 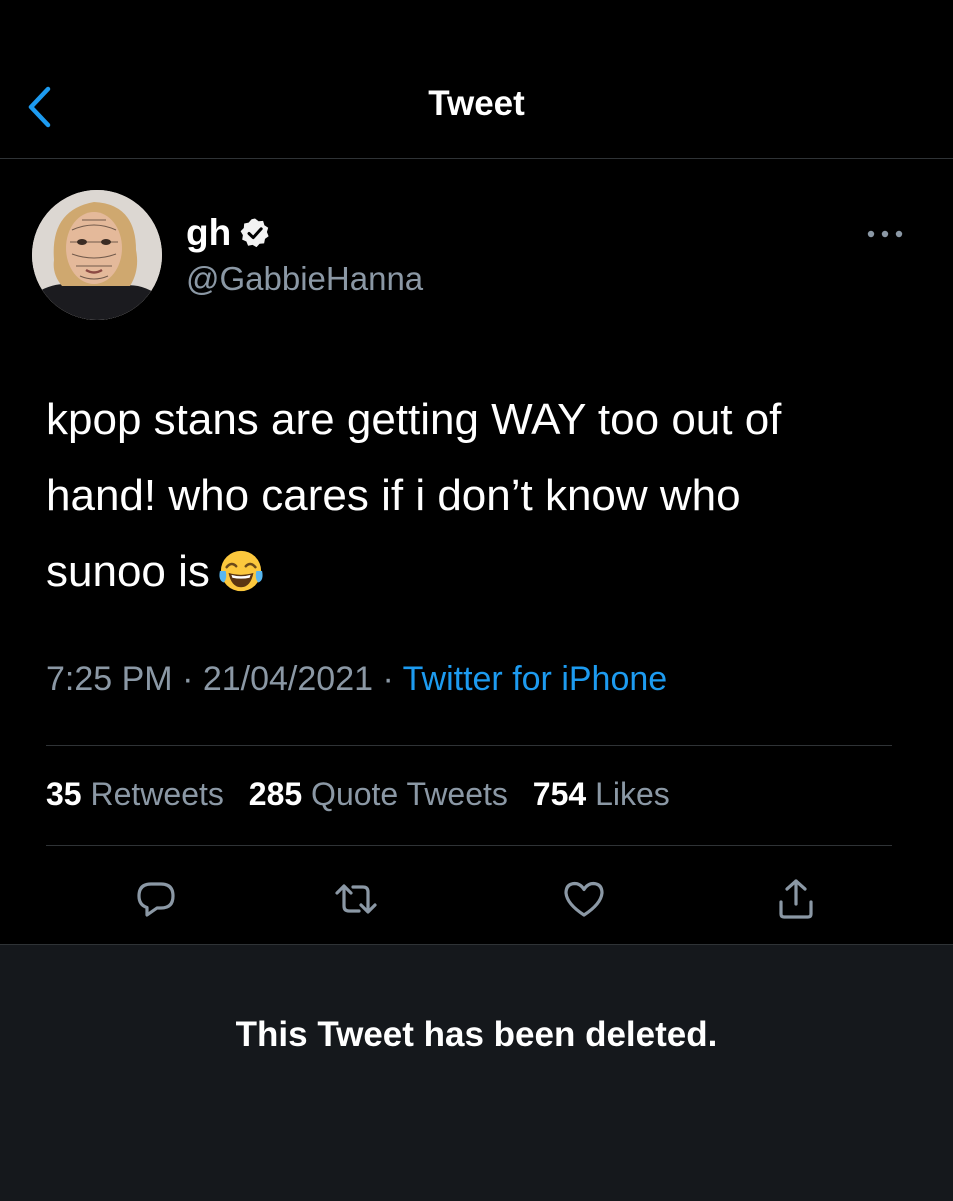 I want to click on author-name-row: gh, so click(x=228, y=233).